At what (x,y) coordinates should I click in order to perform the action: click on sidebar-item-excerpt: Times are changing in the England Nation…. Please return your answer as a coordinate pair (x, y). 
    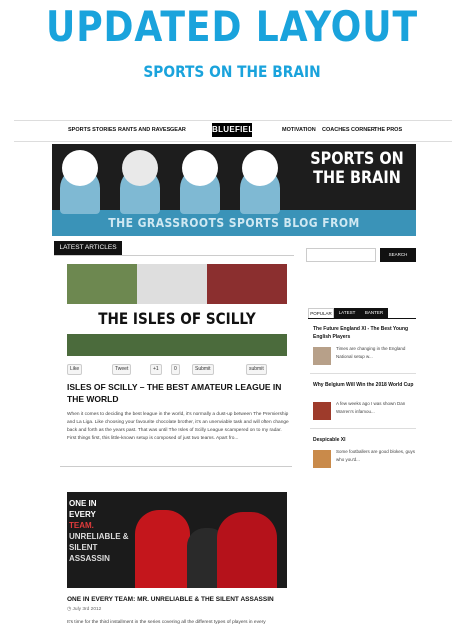
    Looking at the image, I should click on (371, 352).